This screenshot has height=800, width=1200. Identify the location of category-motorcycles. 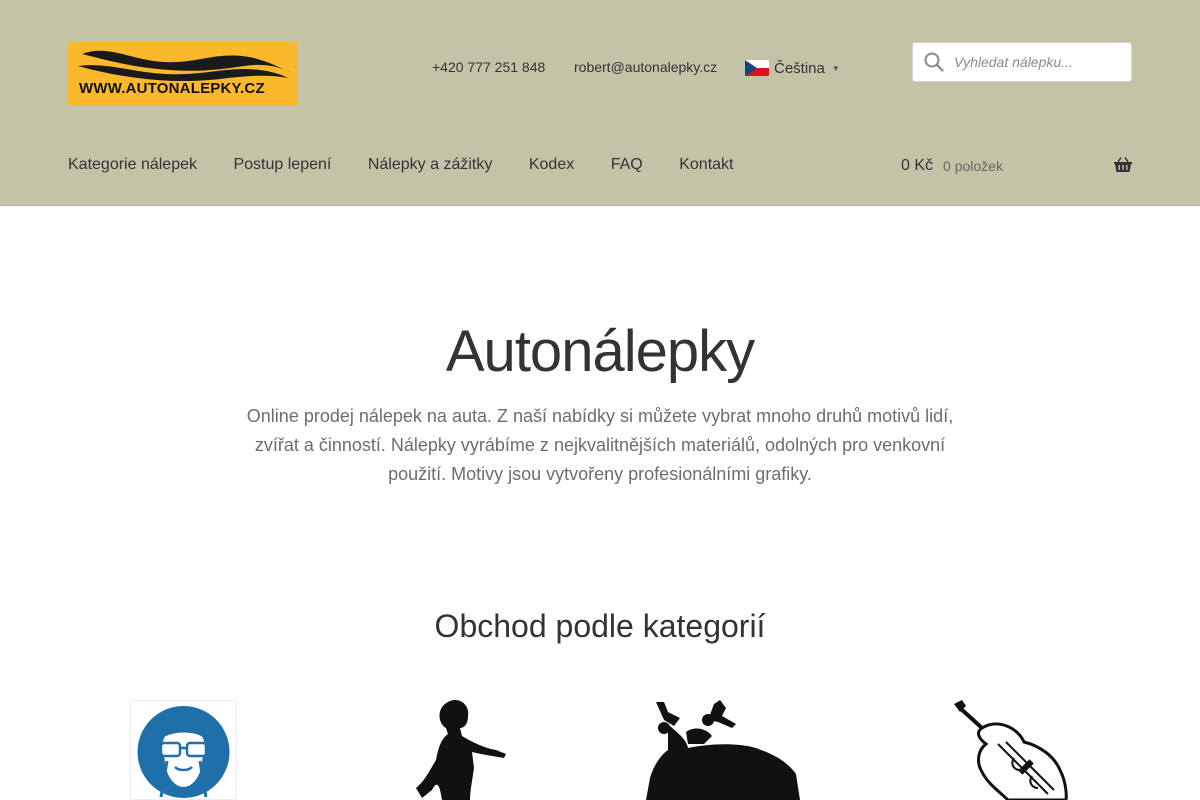
(726, 749).